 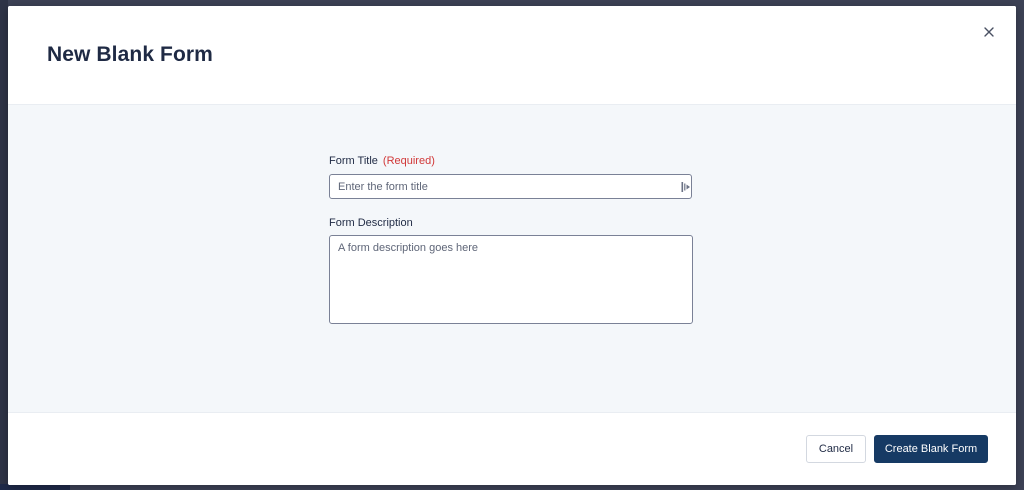 I want to click on form-title-label-text: Form Title, so click(x=353, y=161).